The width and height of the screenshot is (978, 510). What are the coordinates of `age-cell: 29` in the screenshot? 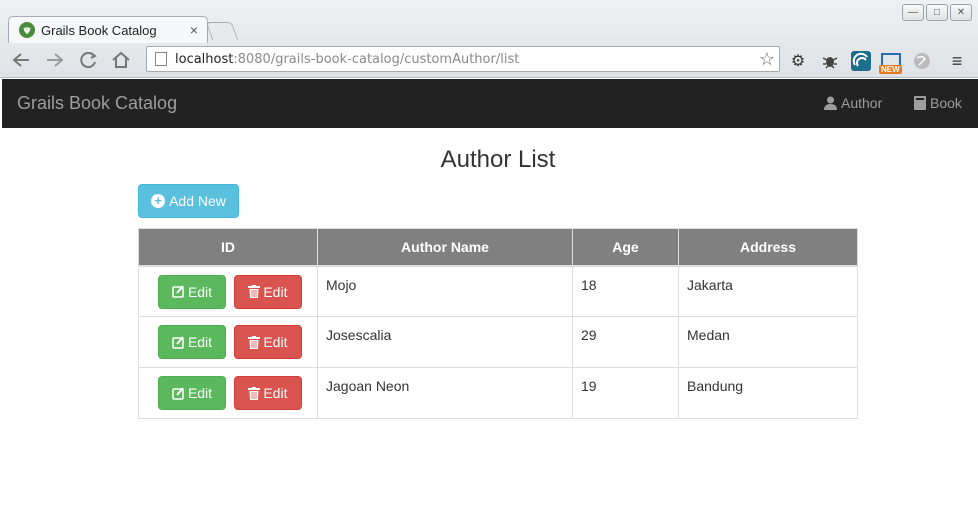 It's located at (625, 342).